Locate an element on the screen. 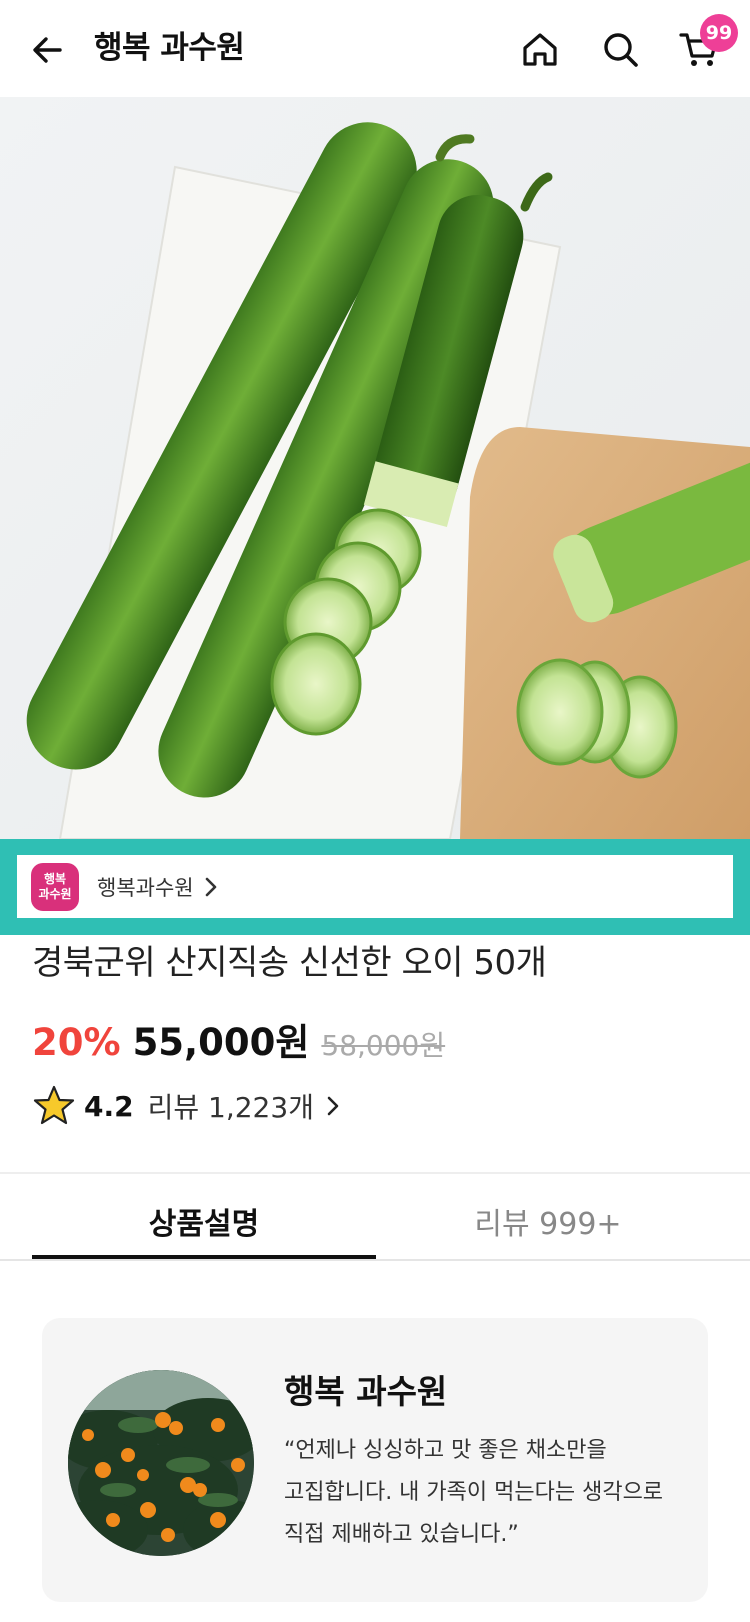 This screenshot has width=750, height=1622. farm-quote-line: “언제나 싱싱하고 맛 좋은 채소만을 is located at coordinates (445, 1450).